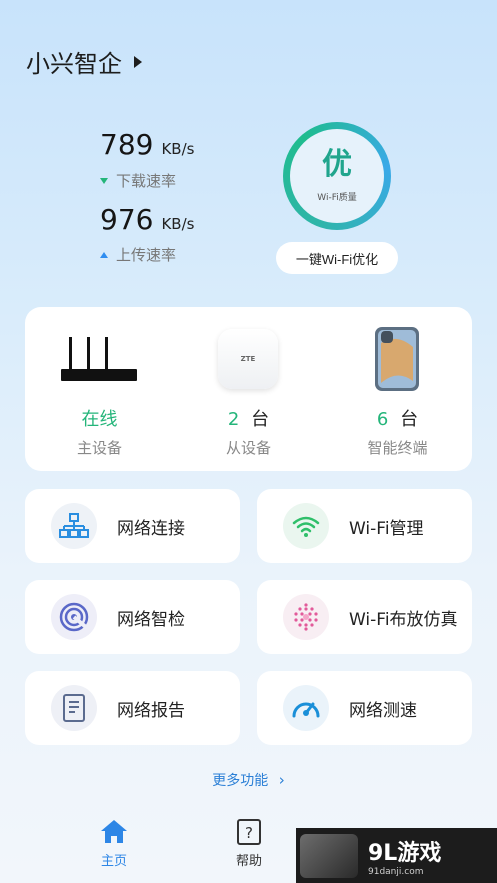  What do you see at coordinates (306, 708) in the screenshot?
I see `speedometer-icon` at bounding box center [306, 708].